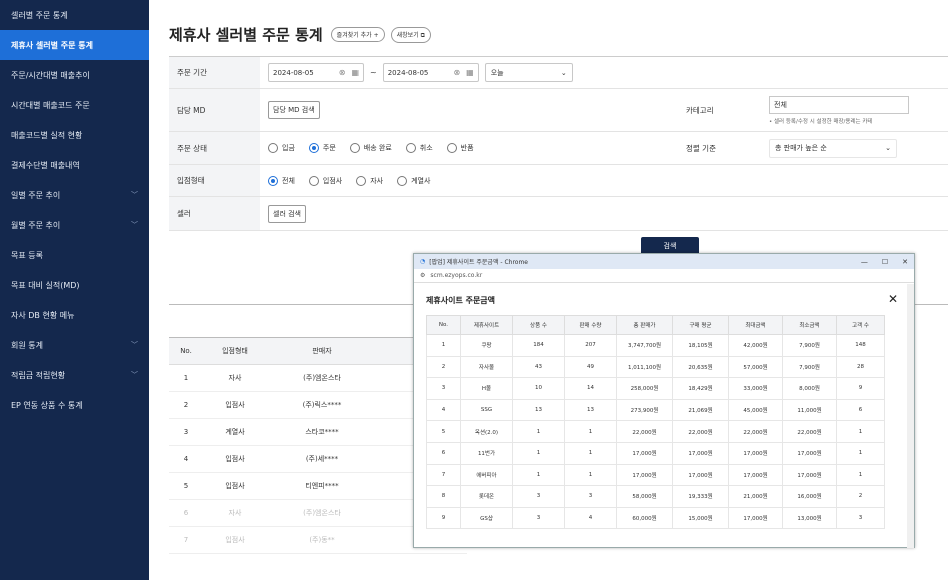 This screenshot has height=580, width=948. What do you see at coordinates (413, 180) in the screenshot?
I see `radio-option: 계열사` at bounding box center [413, 180].